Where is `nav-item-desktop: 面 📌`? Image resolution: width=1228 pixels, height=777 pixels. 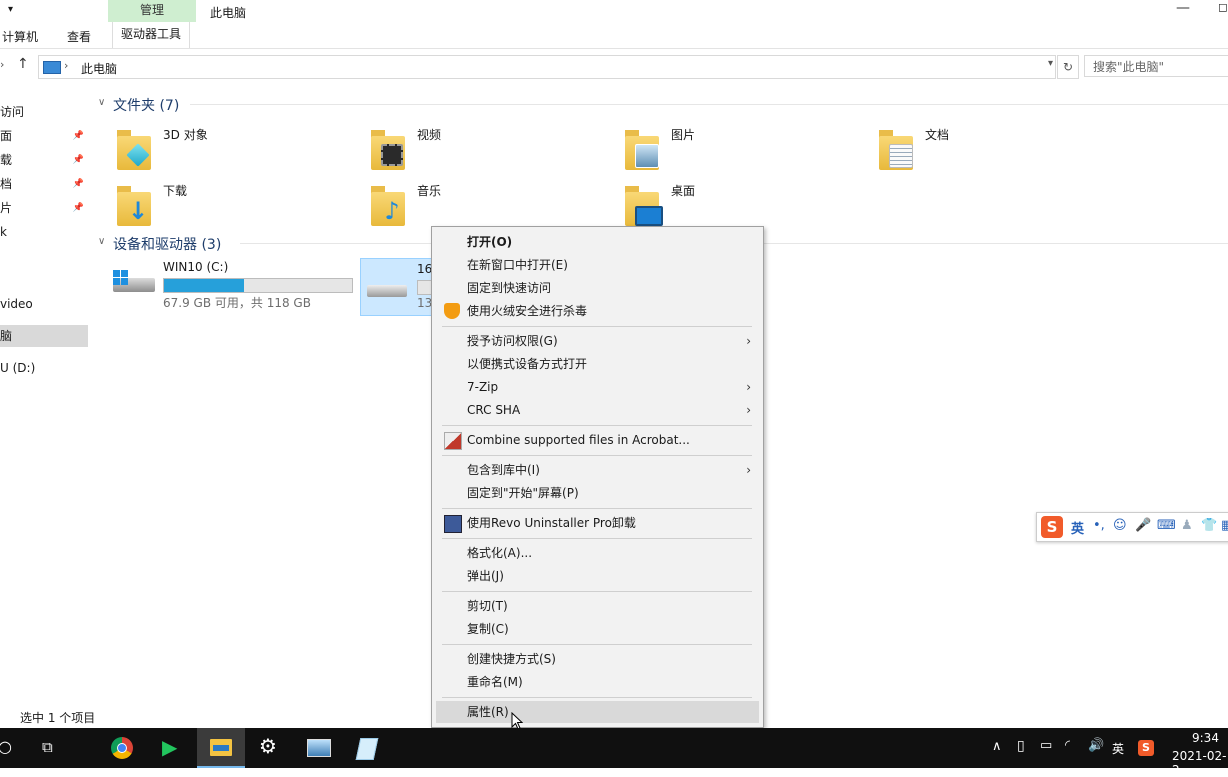 nav-item-desktop: 面 📌 is located at coordinates (44, 136).